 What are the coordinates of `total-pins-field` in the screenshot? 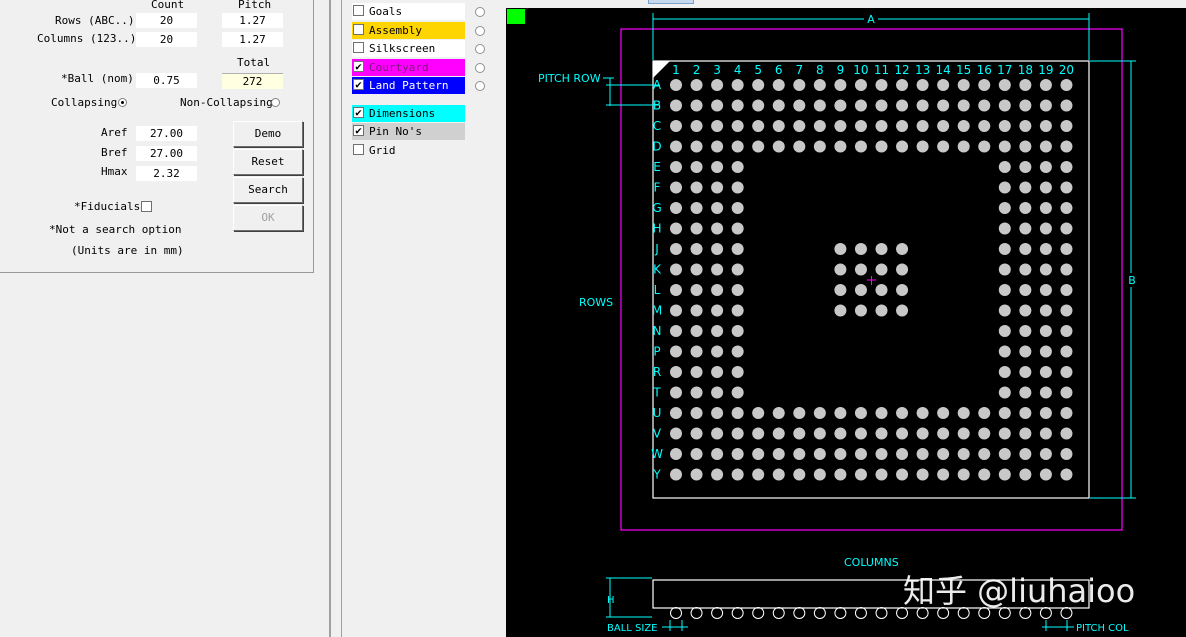 It's located at (252, 81).